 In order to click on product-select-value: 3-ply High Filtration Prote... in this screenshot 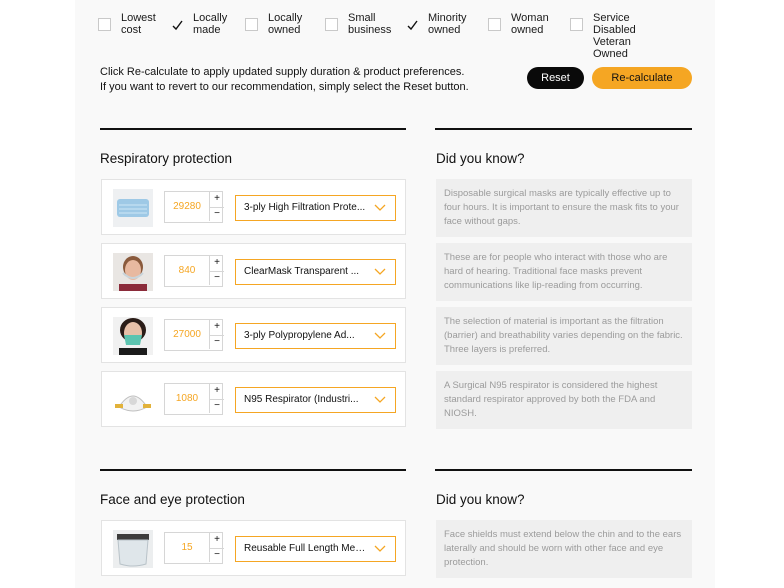, I will do `click(305, 207)`.